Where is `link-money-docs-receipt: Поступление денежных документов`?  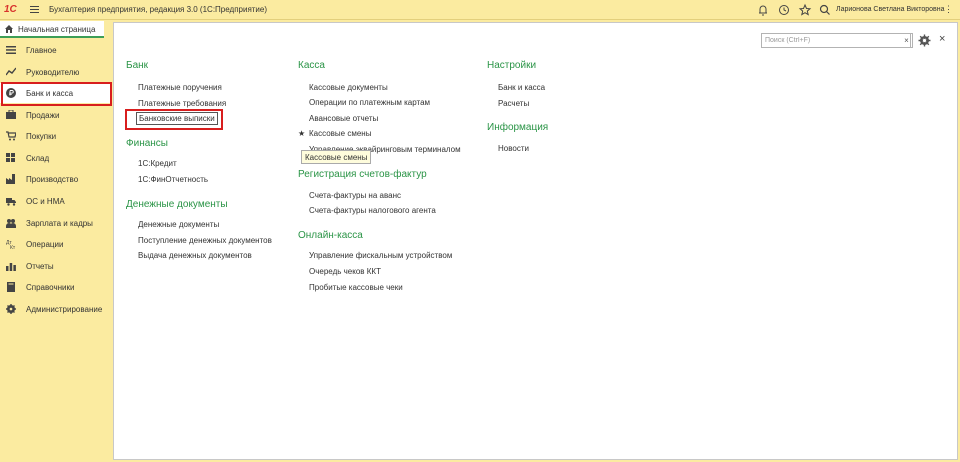 link-money-docs-receipt: Поступление денежных документов is located at coordinates (205, 240).